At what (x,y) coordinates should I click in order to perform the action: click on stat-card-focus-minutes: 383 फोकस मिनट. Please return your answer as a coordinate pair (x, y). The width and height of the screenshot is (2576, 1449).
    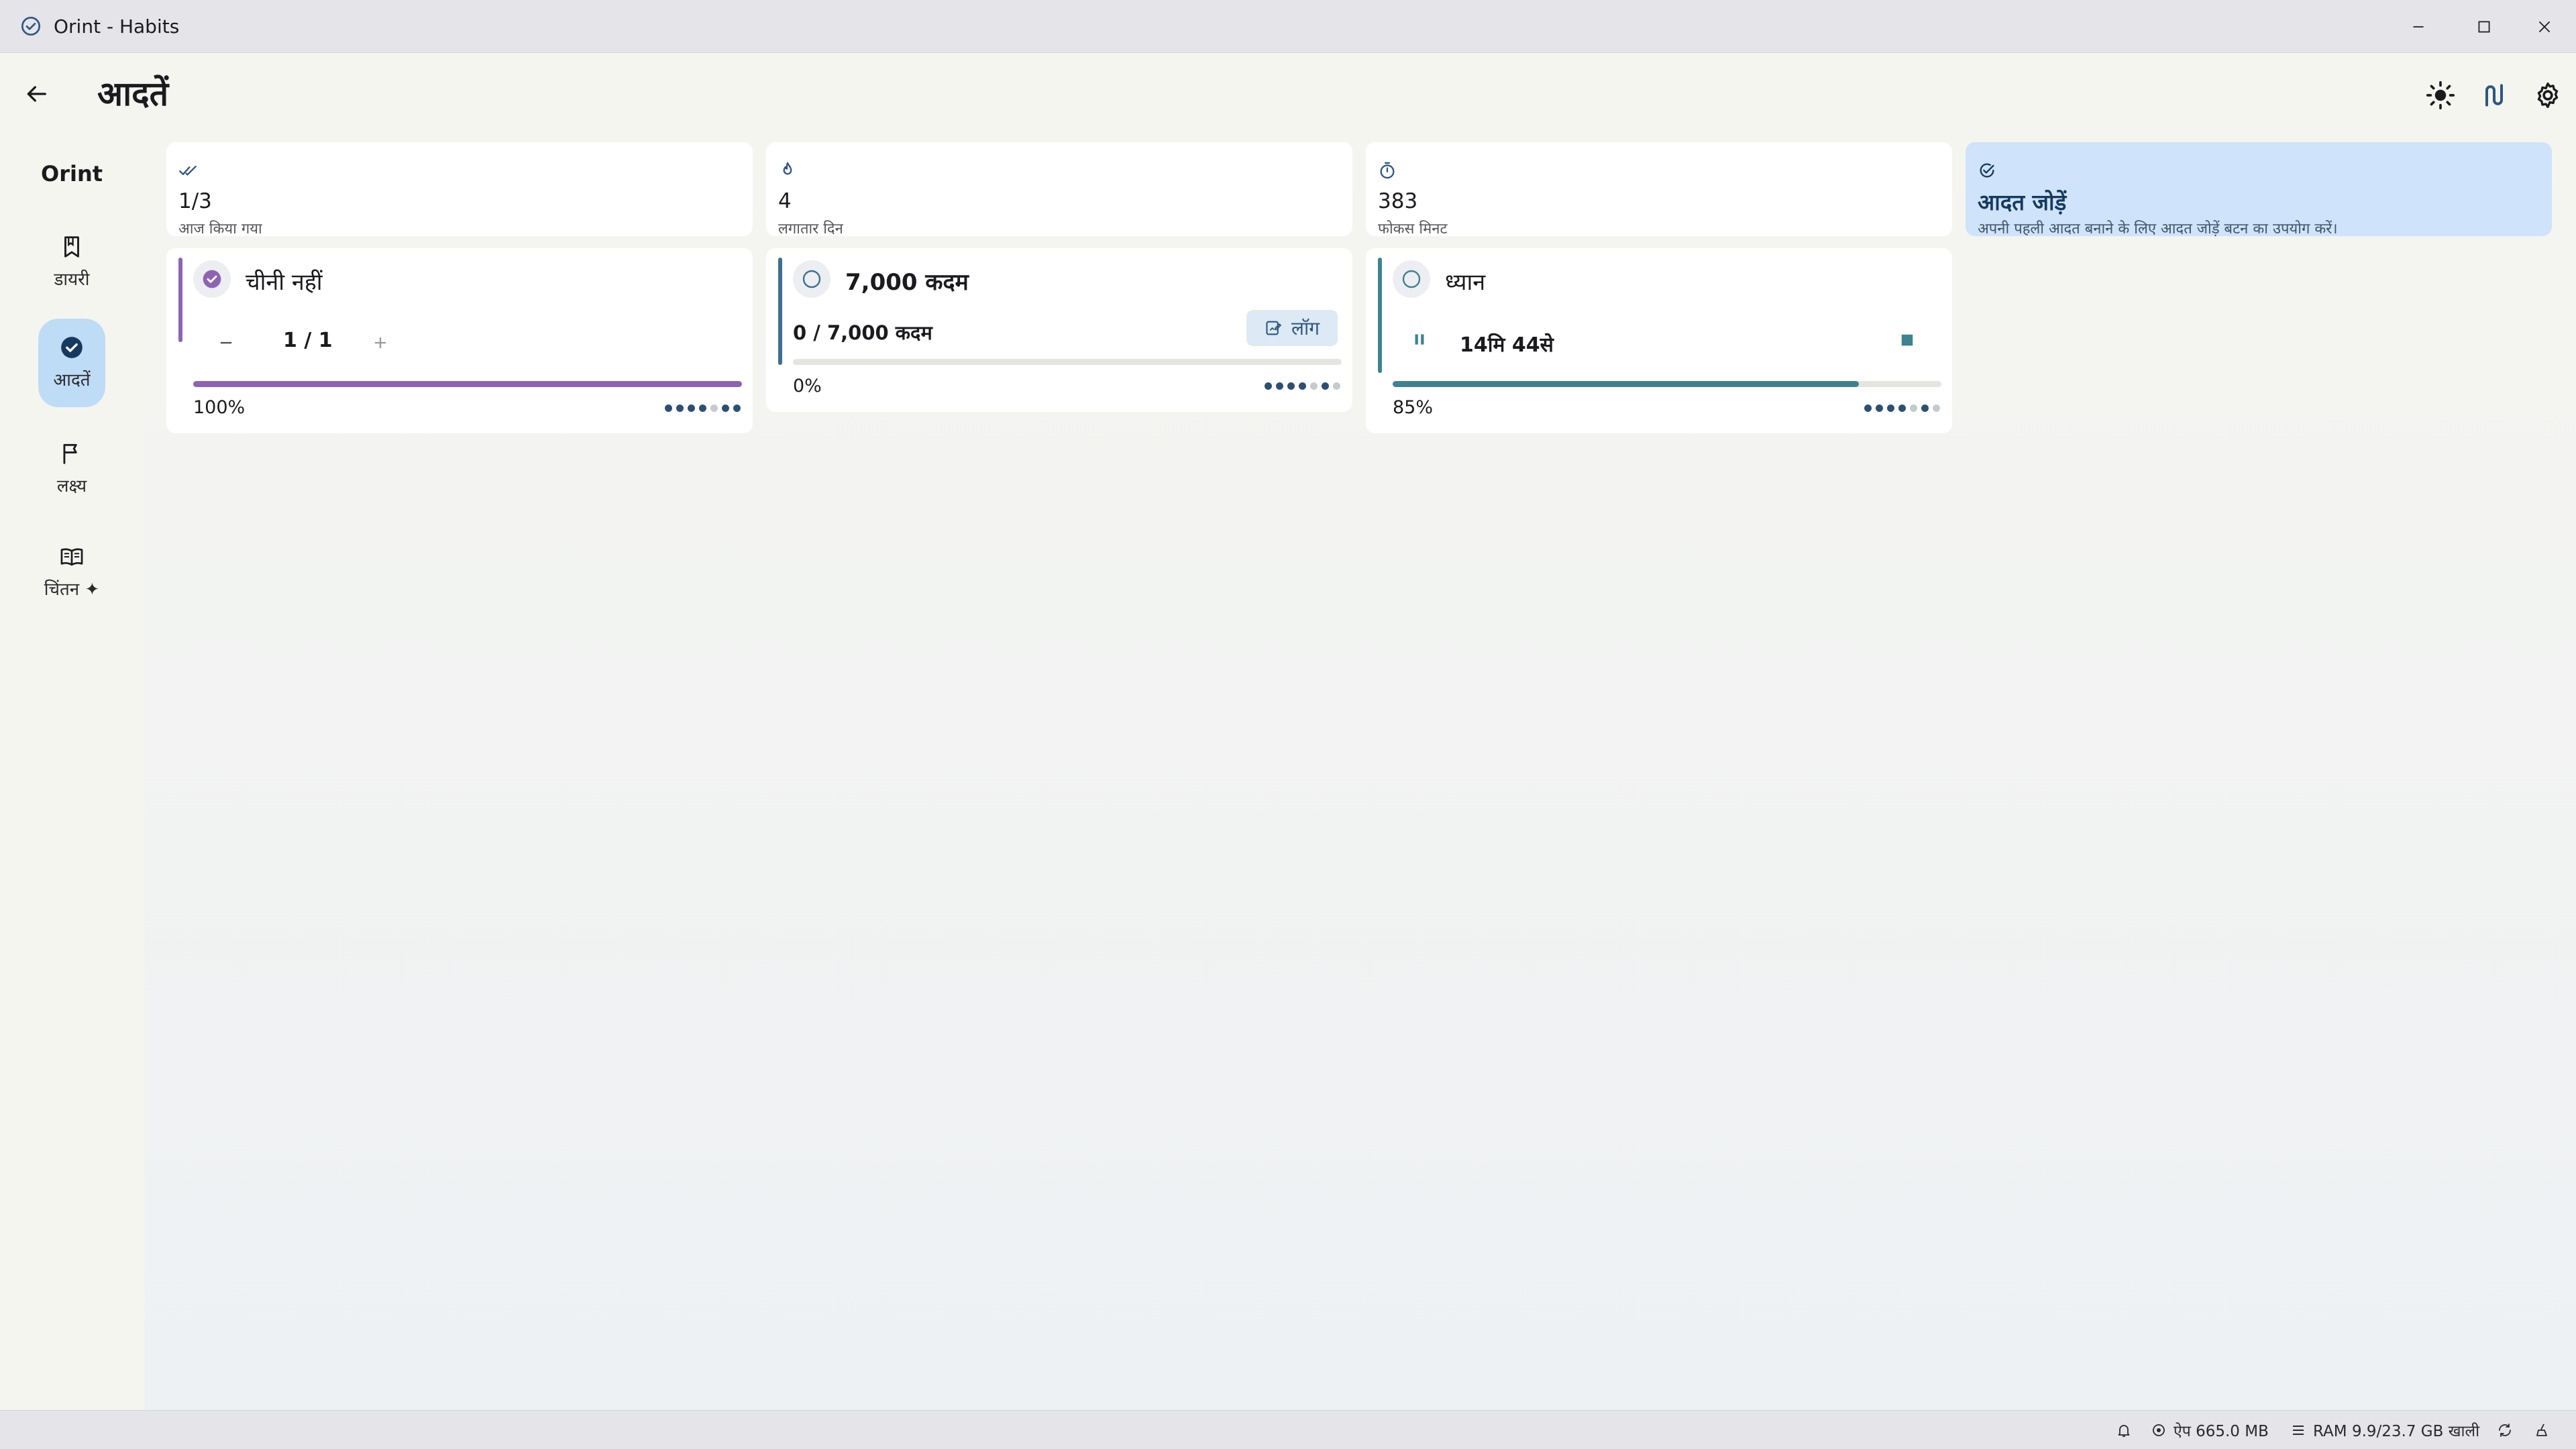
    Looking at the image, I should click on (1659, 189).